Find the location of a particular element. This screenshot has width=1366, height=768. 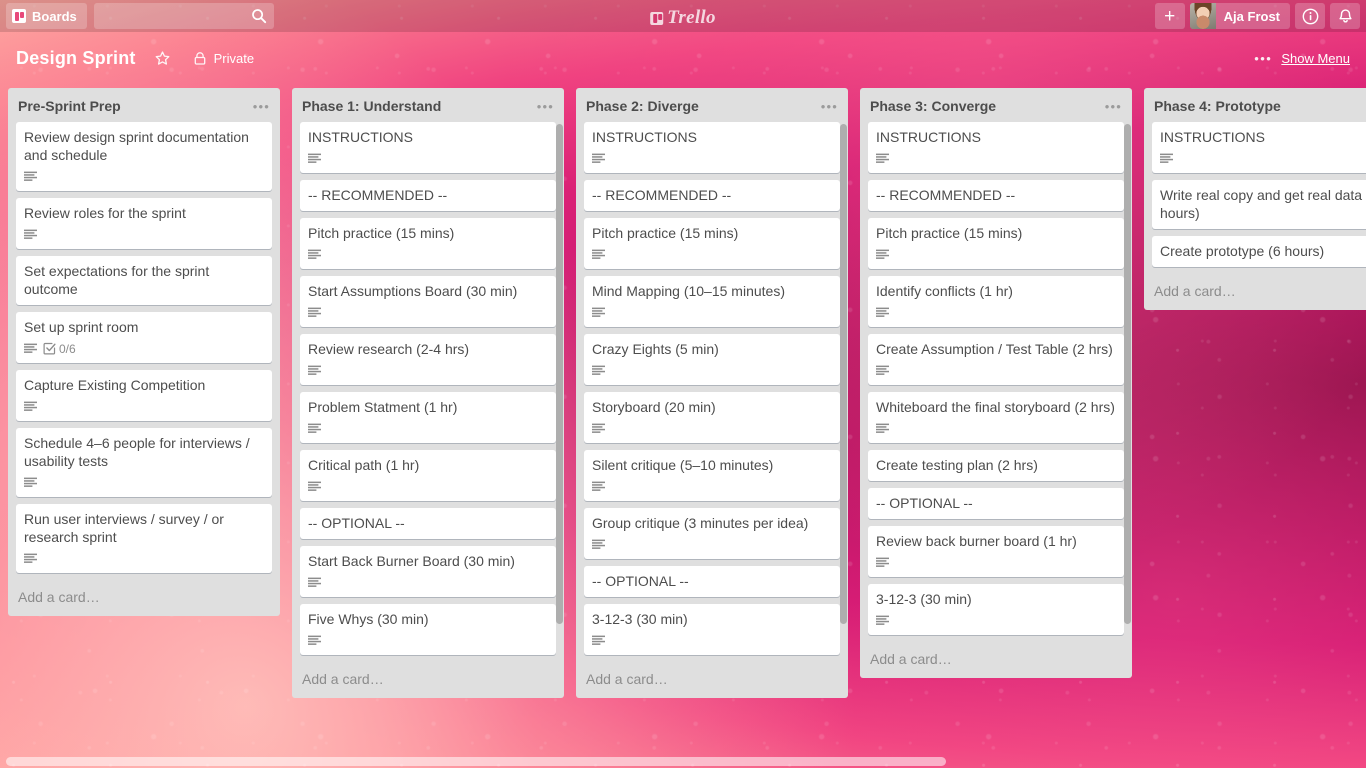

card: Review back burner board (1 hr) is located at coordinates (996, 551).